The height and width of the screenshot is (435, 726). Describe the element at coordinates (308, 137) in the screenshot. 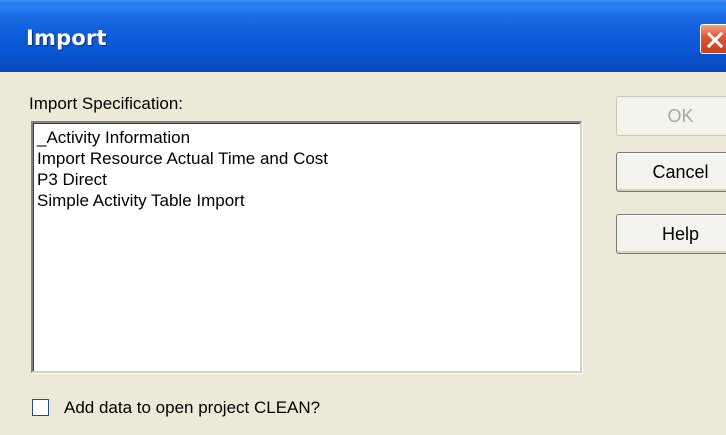

I see `list-item: _Activity Information` at that location.